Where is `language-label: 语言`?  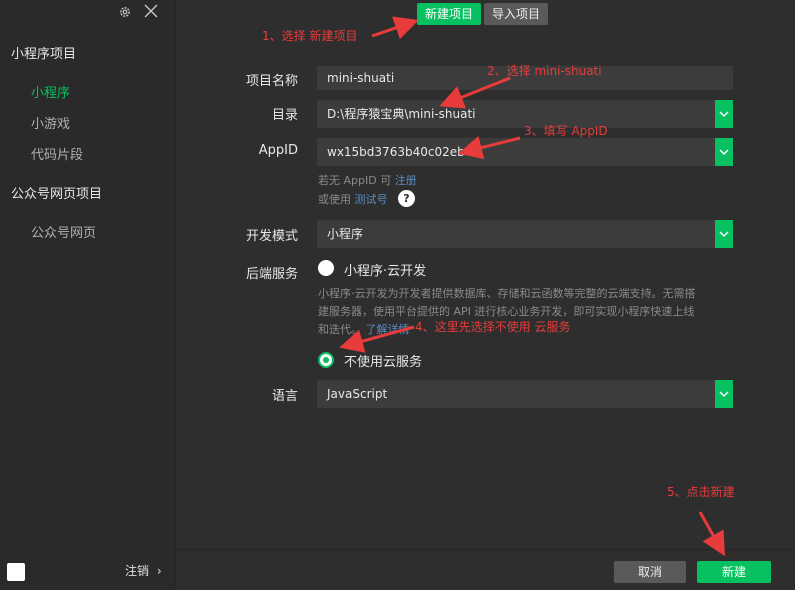 language-label: 语言 is located at coordinates (284, 396).